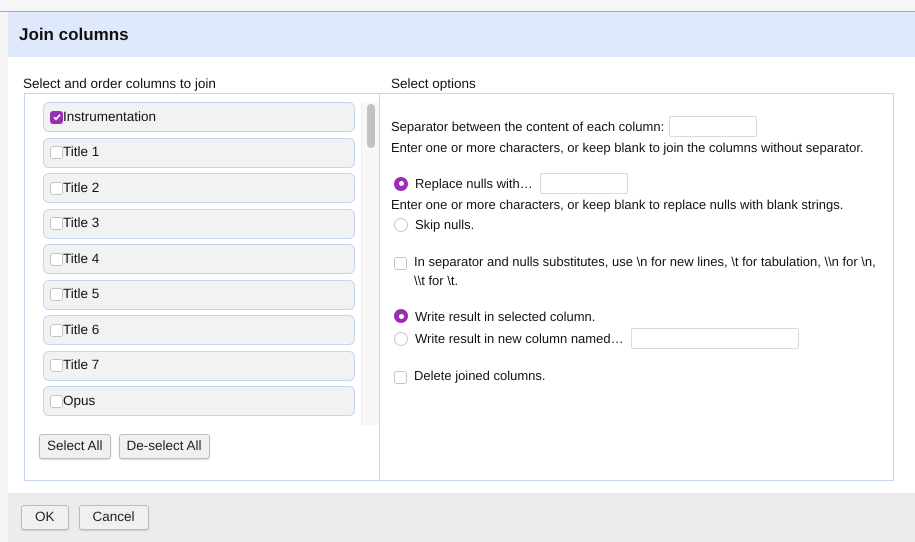 This screenshot has width=915, height=542. I want to click on column-item: Title 3, so click(199, 223).